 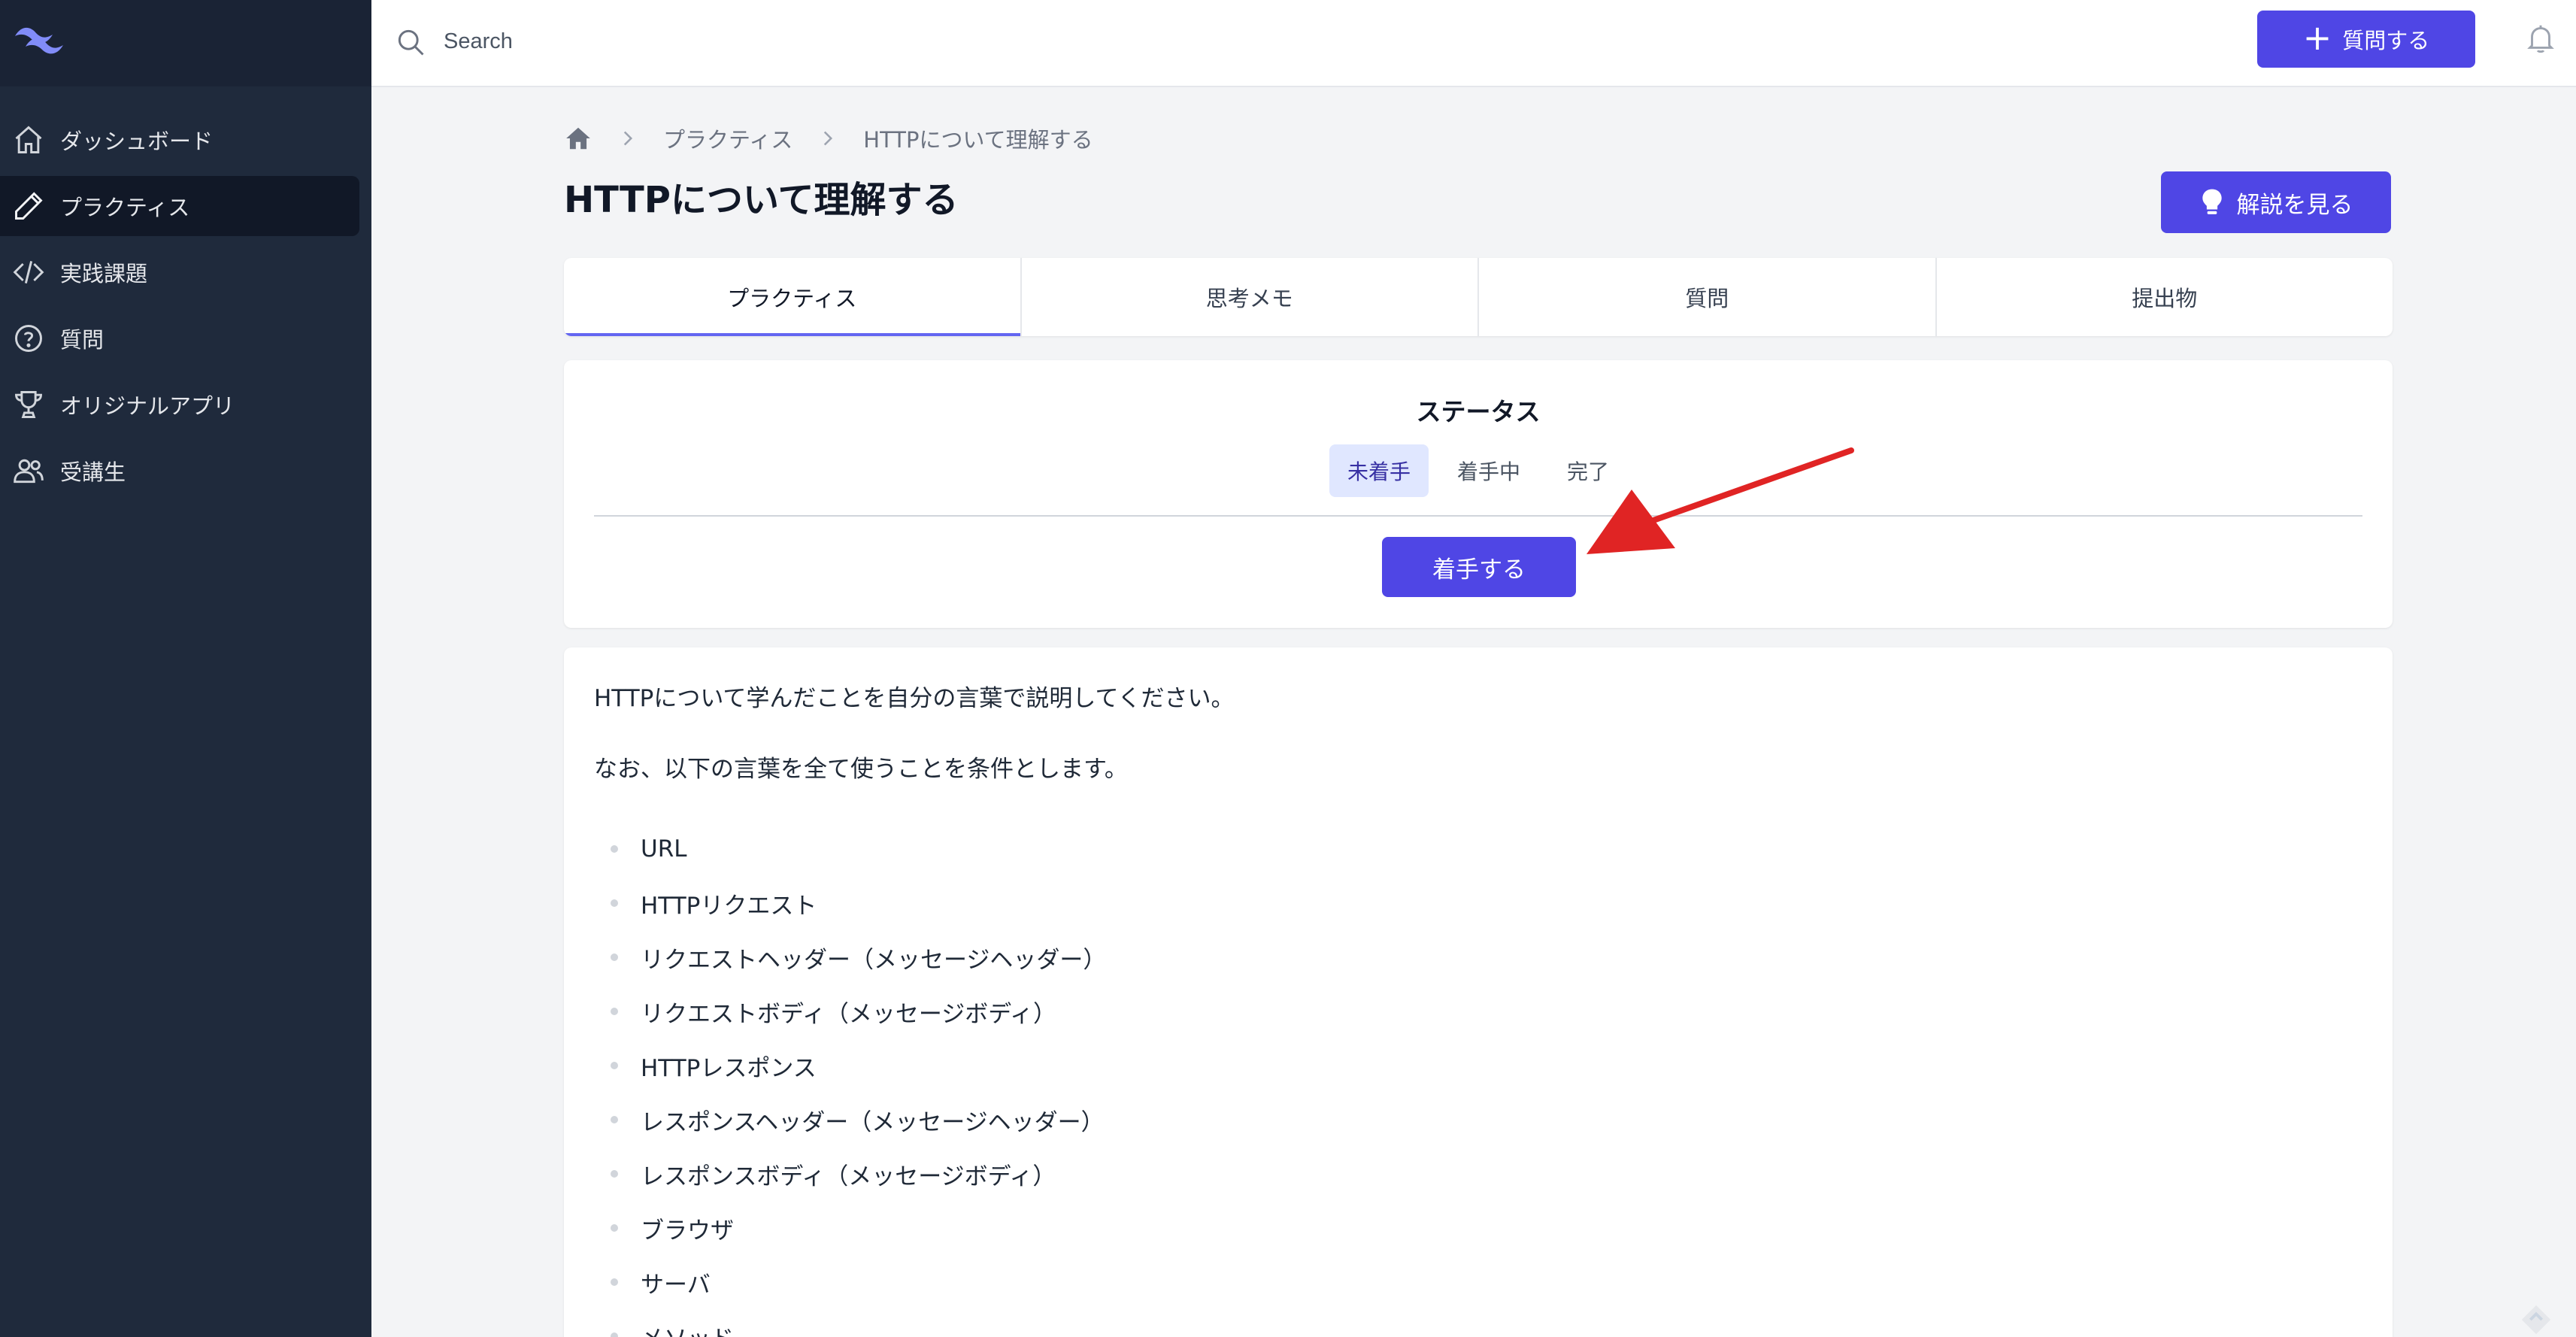 What do you see at coordinates (30, 404) in the screenshot?
I see `trophy-icon` at bounding box center [30, 404].